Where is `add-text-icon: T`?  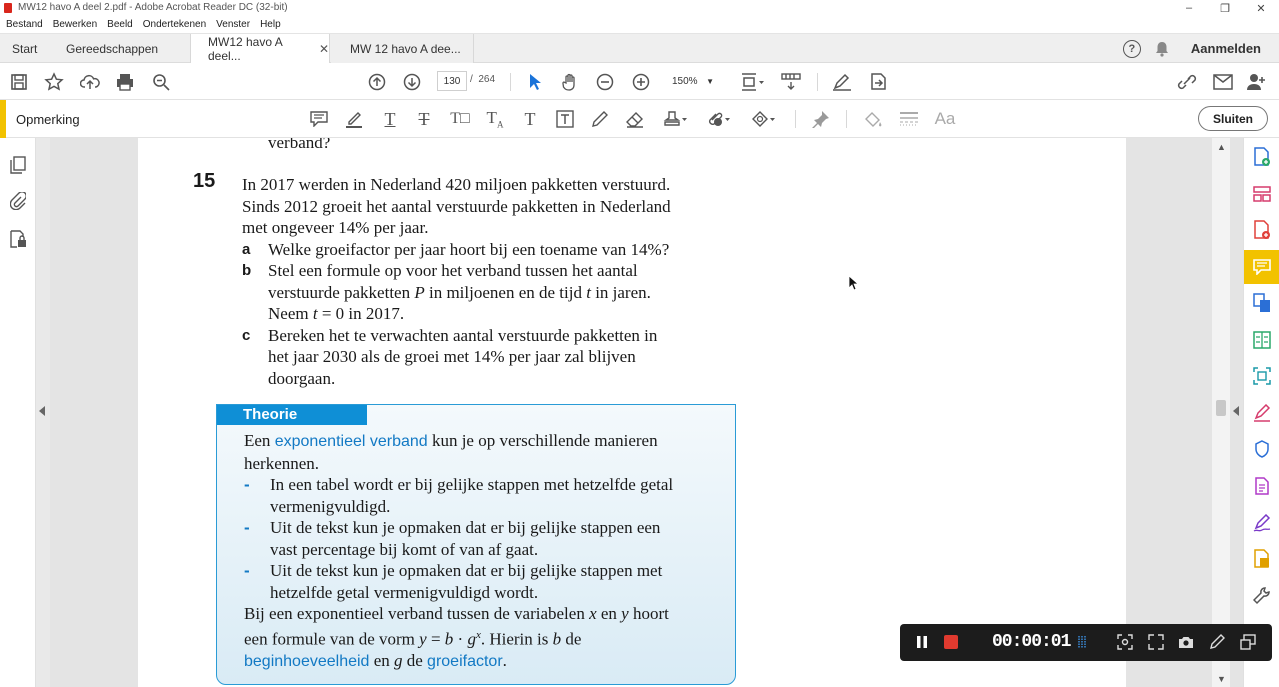
add-text-icon: T is located at coordinates (530, 119).